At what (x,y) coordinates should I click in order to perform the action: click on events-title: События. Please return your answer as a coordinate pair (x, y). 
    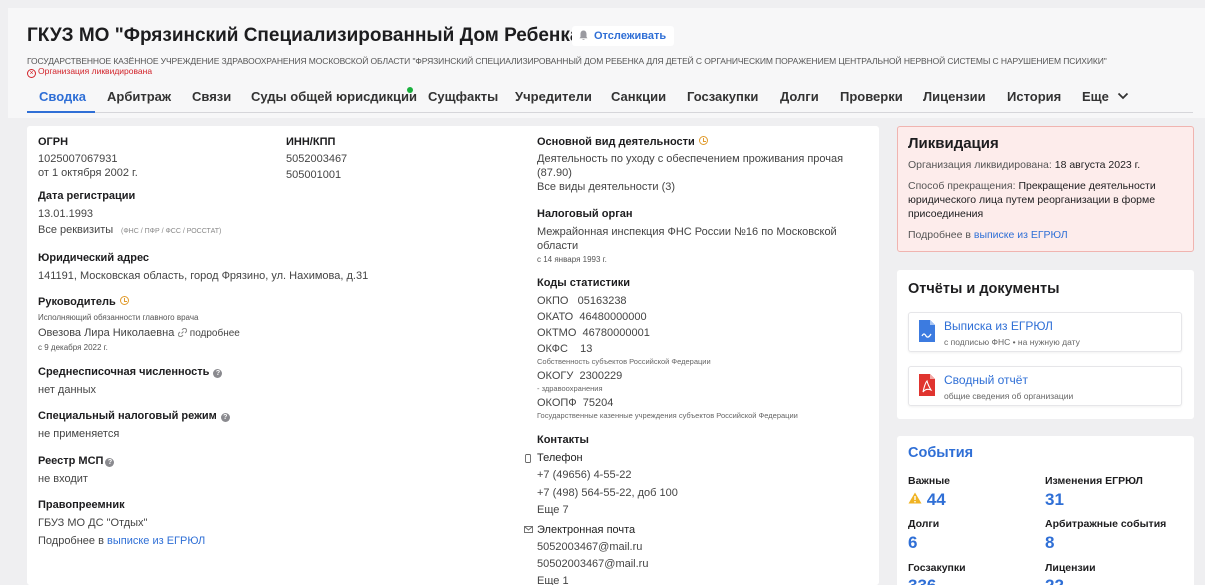
    Looking at the image, I should click on (940, 453).